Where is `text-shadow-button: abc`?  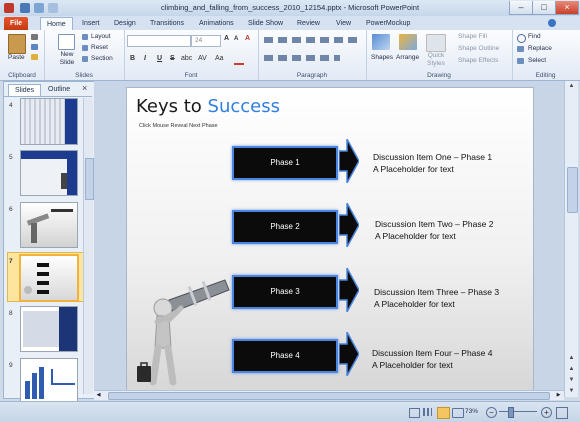
text-shadow-button: abc is located at coordinates (186, 58).